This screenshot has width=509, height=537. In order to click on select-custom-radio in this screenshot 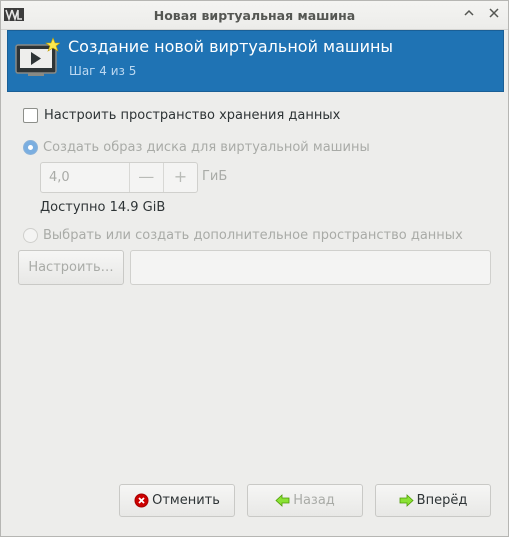, I will do `click(30, 235)`.